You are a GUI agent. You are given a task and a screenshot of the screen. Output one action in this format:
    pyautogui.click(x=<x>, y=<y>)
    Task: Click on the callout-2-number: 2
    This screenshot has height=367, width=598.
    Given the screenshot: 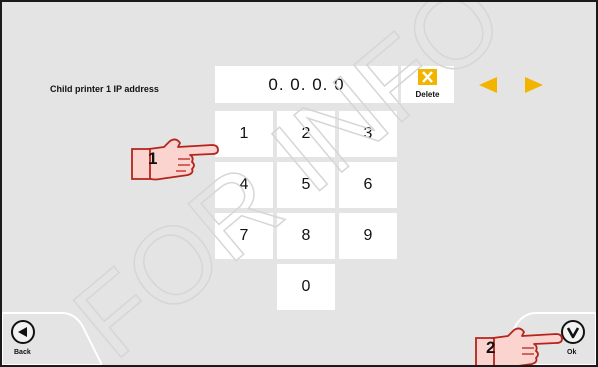 What is the action you would take?
    pyautogui.click(x=491, y=347)
    